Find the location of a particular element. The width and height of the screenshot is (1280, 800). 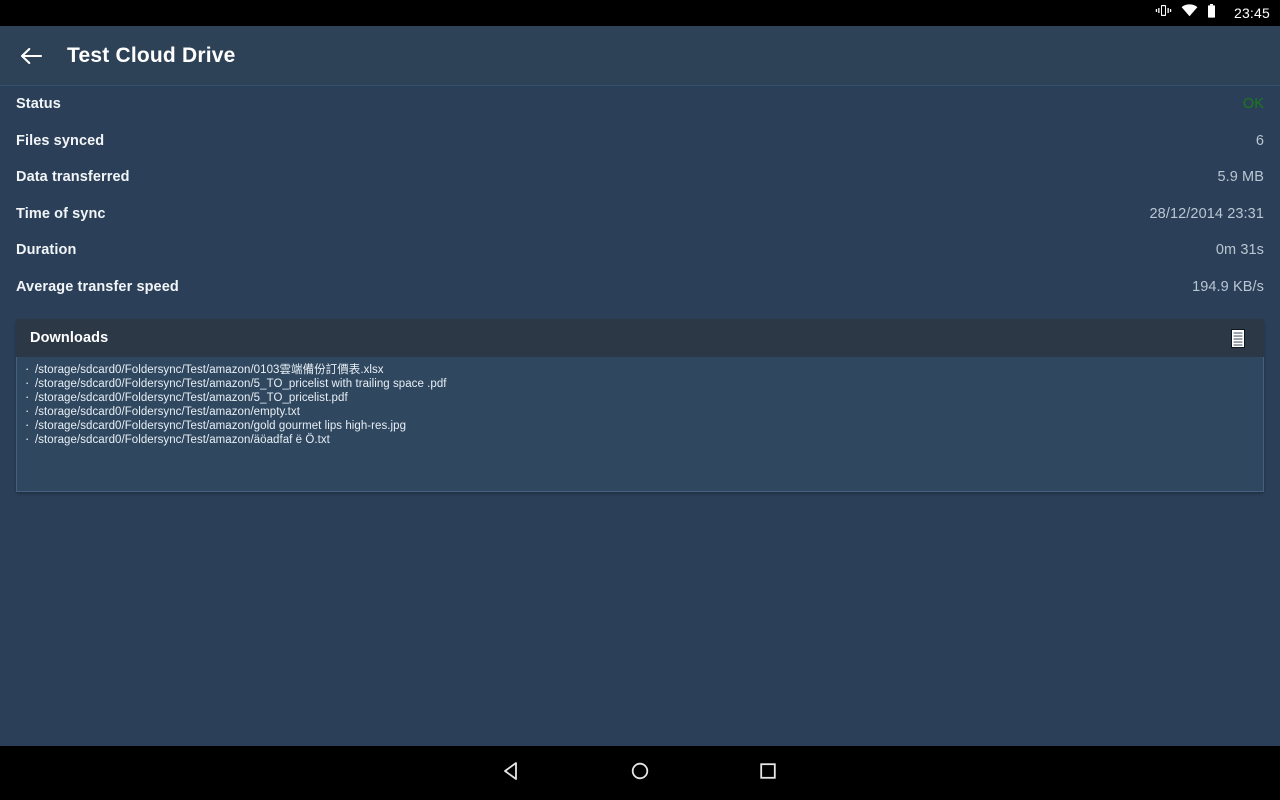

status-bar-clock: 23:45 is located at coordinates (1251, 13).